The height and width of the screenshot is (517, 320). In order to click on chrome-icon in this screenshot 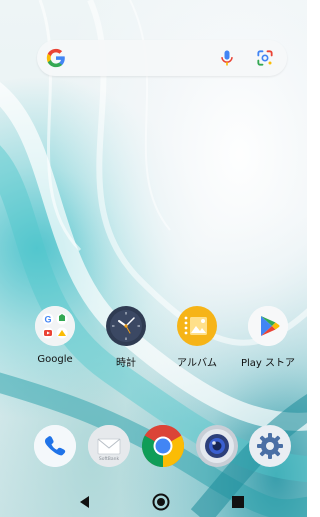, I will do `click(163, 445)`.